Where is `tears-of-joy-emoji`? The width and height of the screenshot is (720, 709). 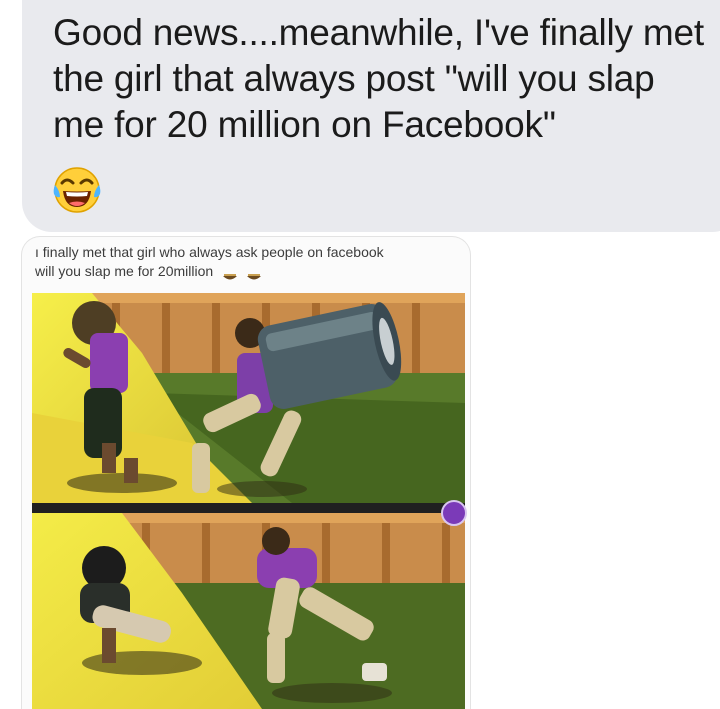 tears-of-joy-emoji is located at coordinates (77, 190).